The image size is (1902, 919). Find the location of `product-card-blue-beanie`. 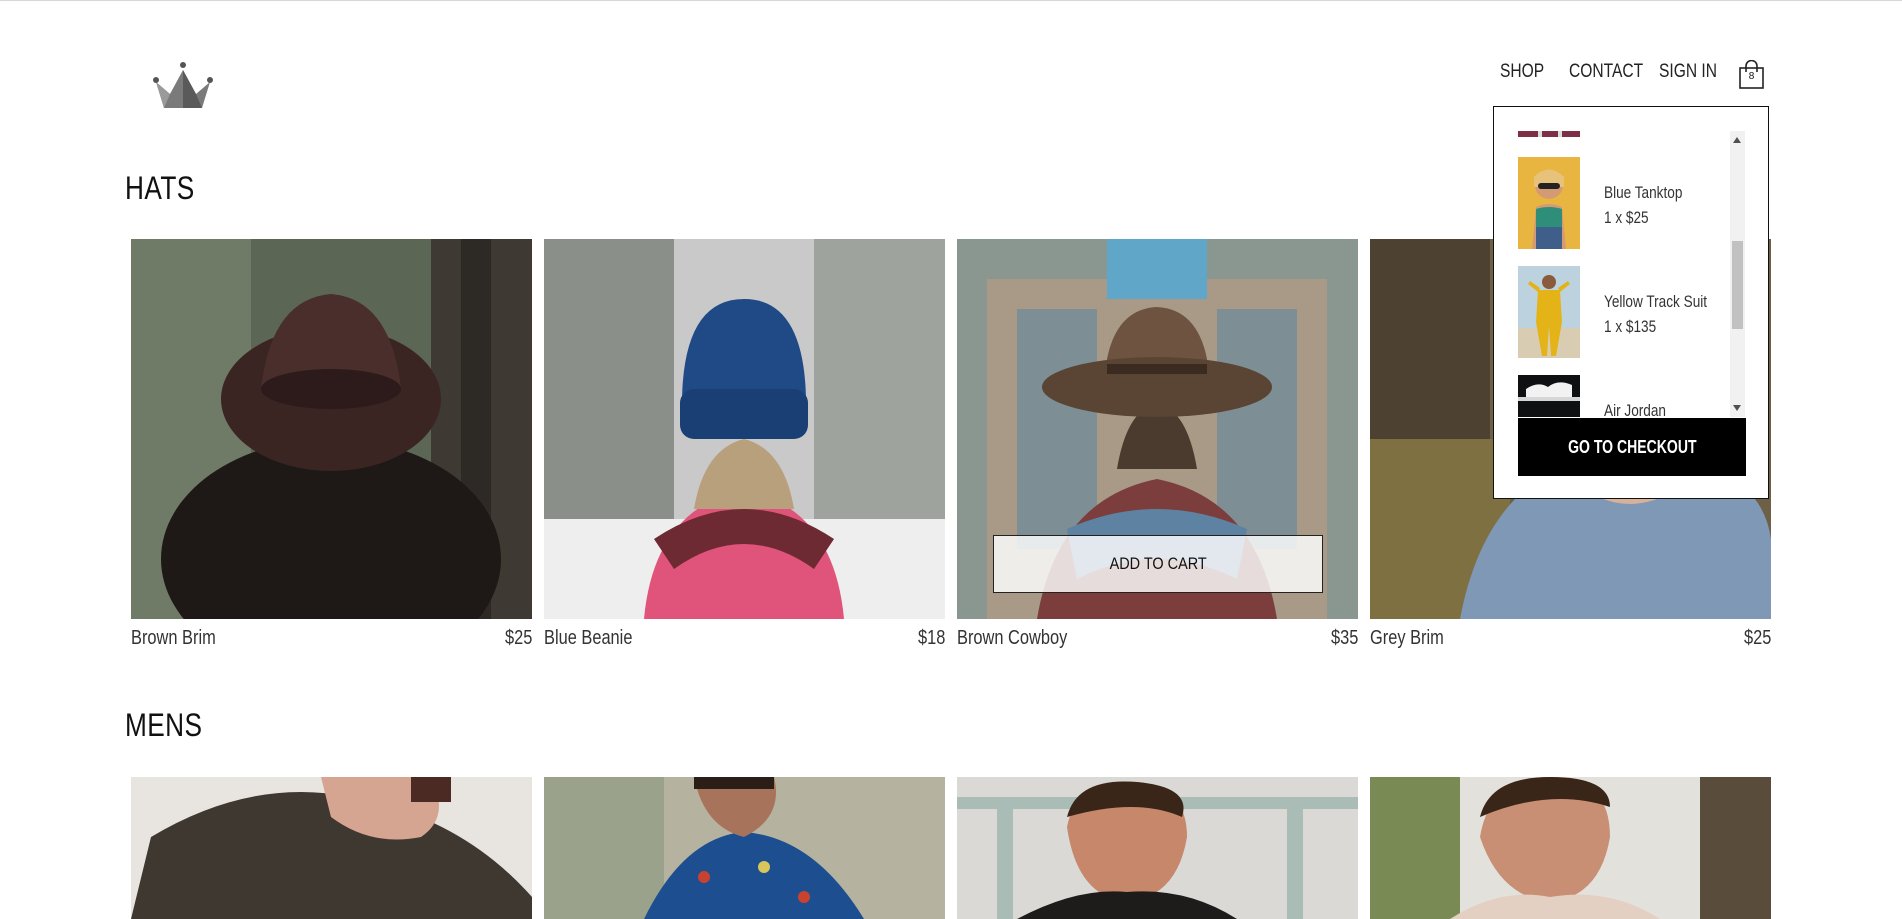

product-card-blue-beanie is located at coordinates (744, 429).